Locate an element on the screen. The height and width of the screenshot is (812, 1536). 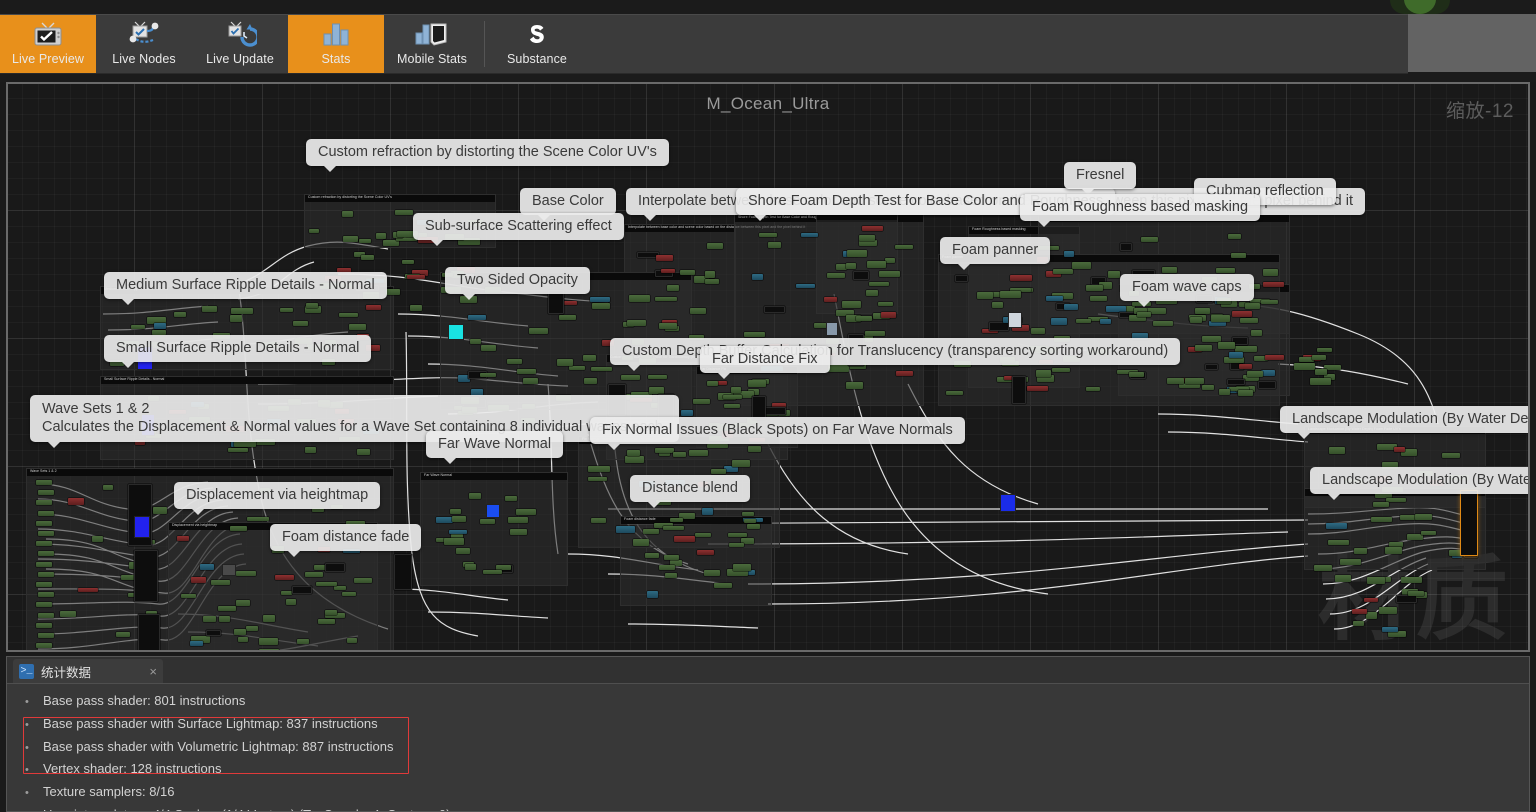
material-node-composite is located at coordinates (146, 576).